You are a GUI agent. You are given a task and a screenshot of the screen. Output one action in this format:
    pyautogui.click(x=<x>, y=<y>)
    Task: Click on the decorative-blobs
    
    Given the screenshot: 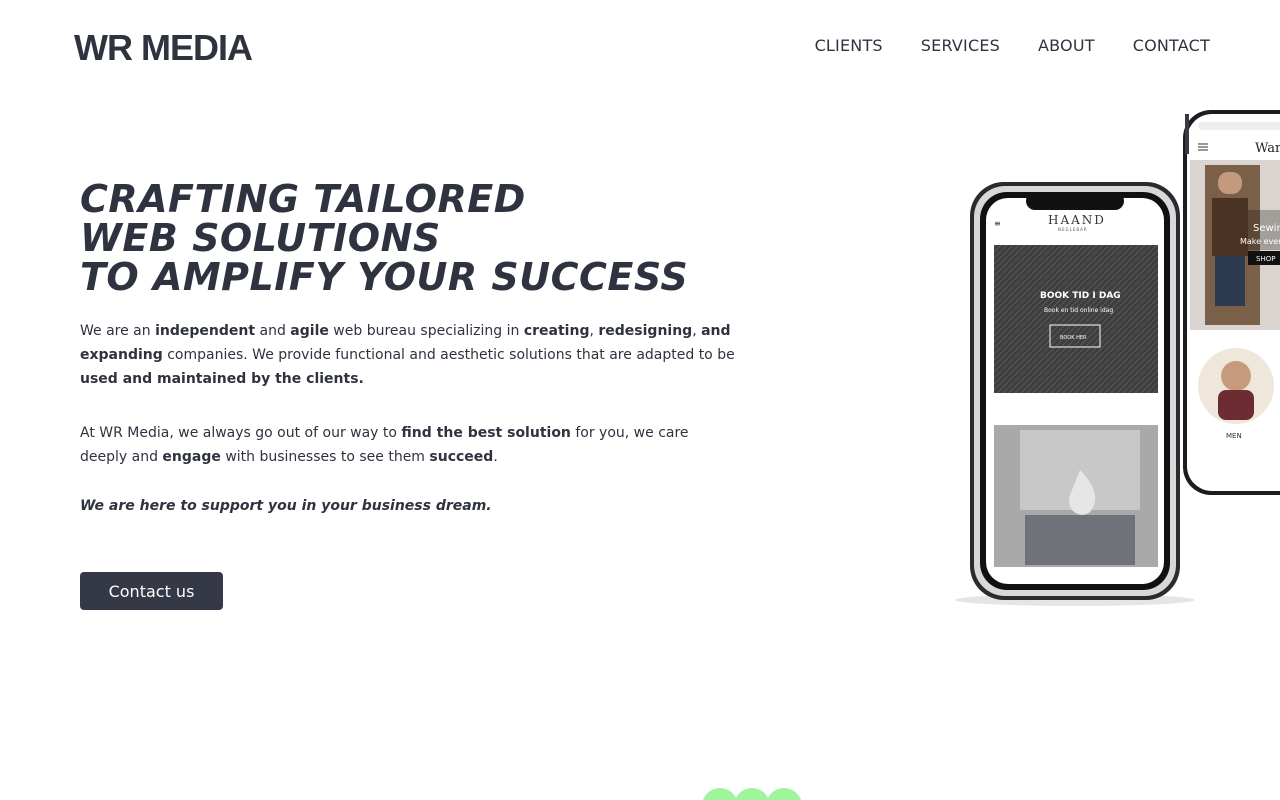 What is the action you would take?
    pyautogui.click(x=755, y=793)
    